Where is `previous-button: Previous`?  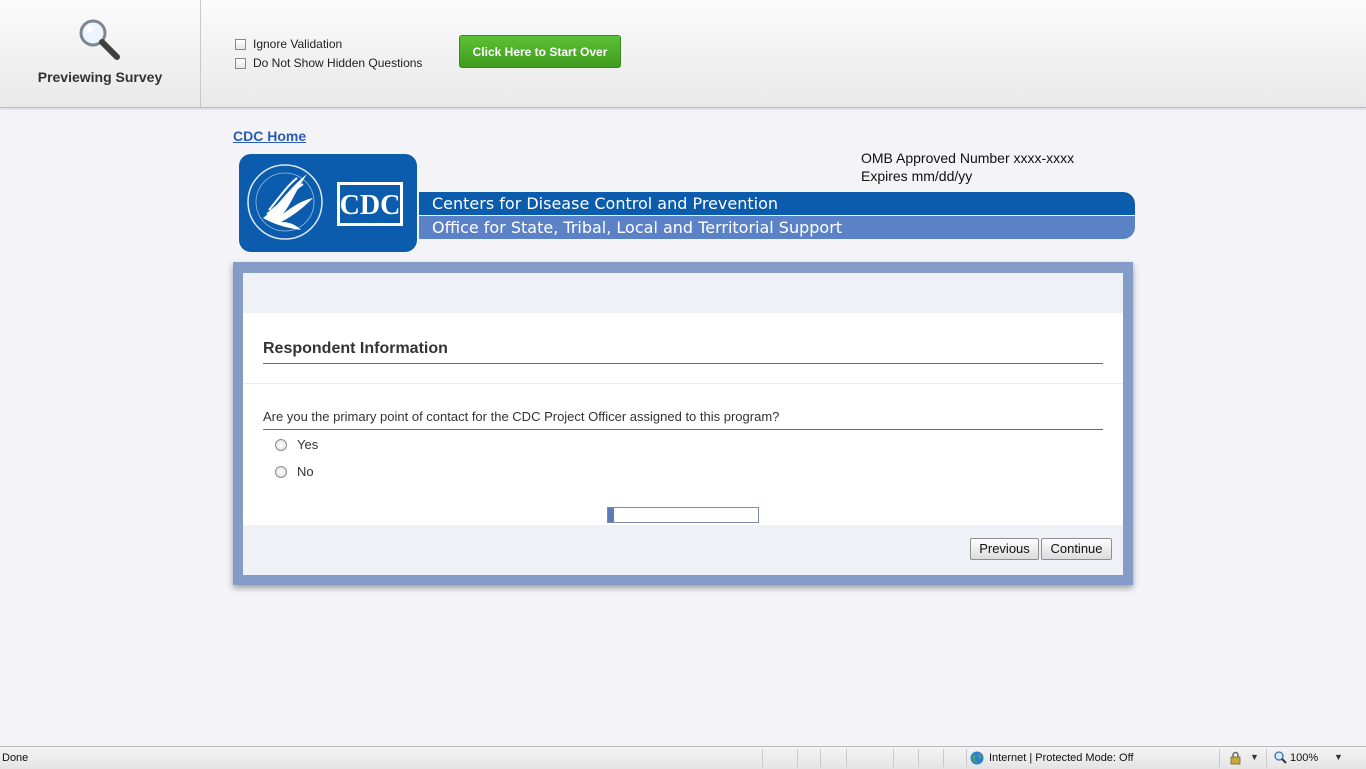 previous-button: Previous is located at coordinates (1004, 549).